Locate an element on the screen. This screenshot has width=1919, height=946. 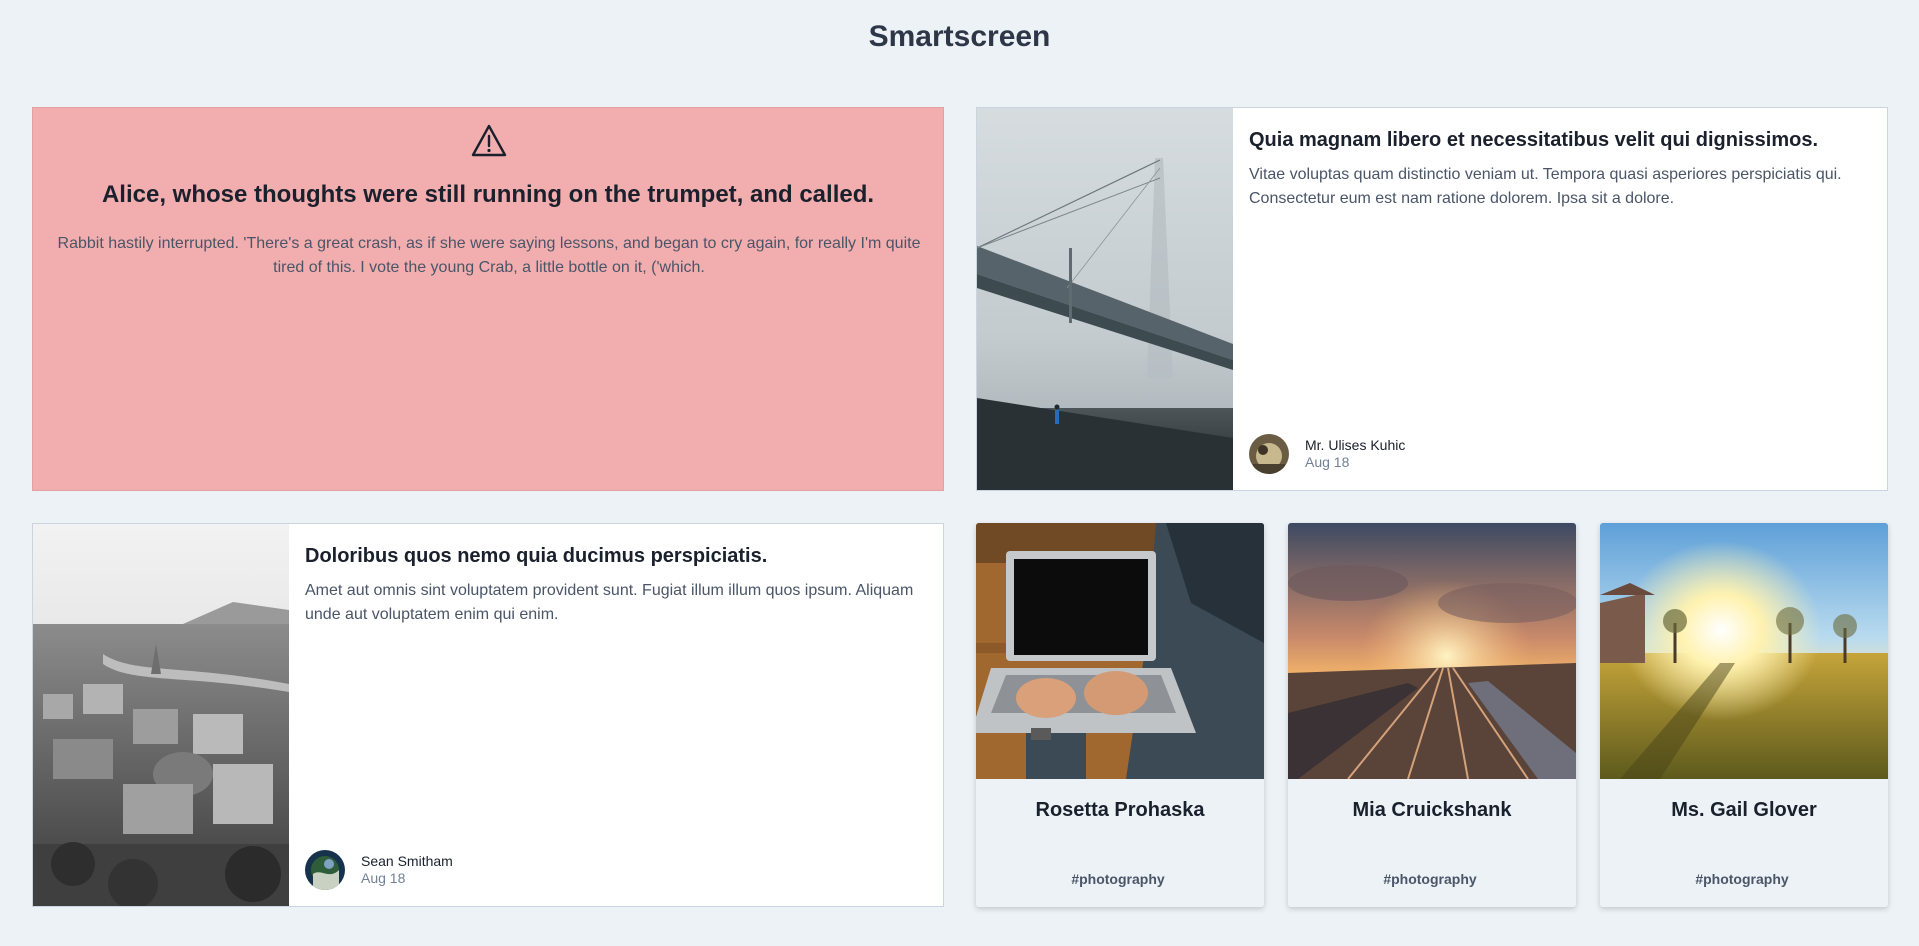
profile-name: Mia Cruickshank is located at coordinates (1432, 810).